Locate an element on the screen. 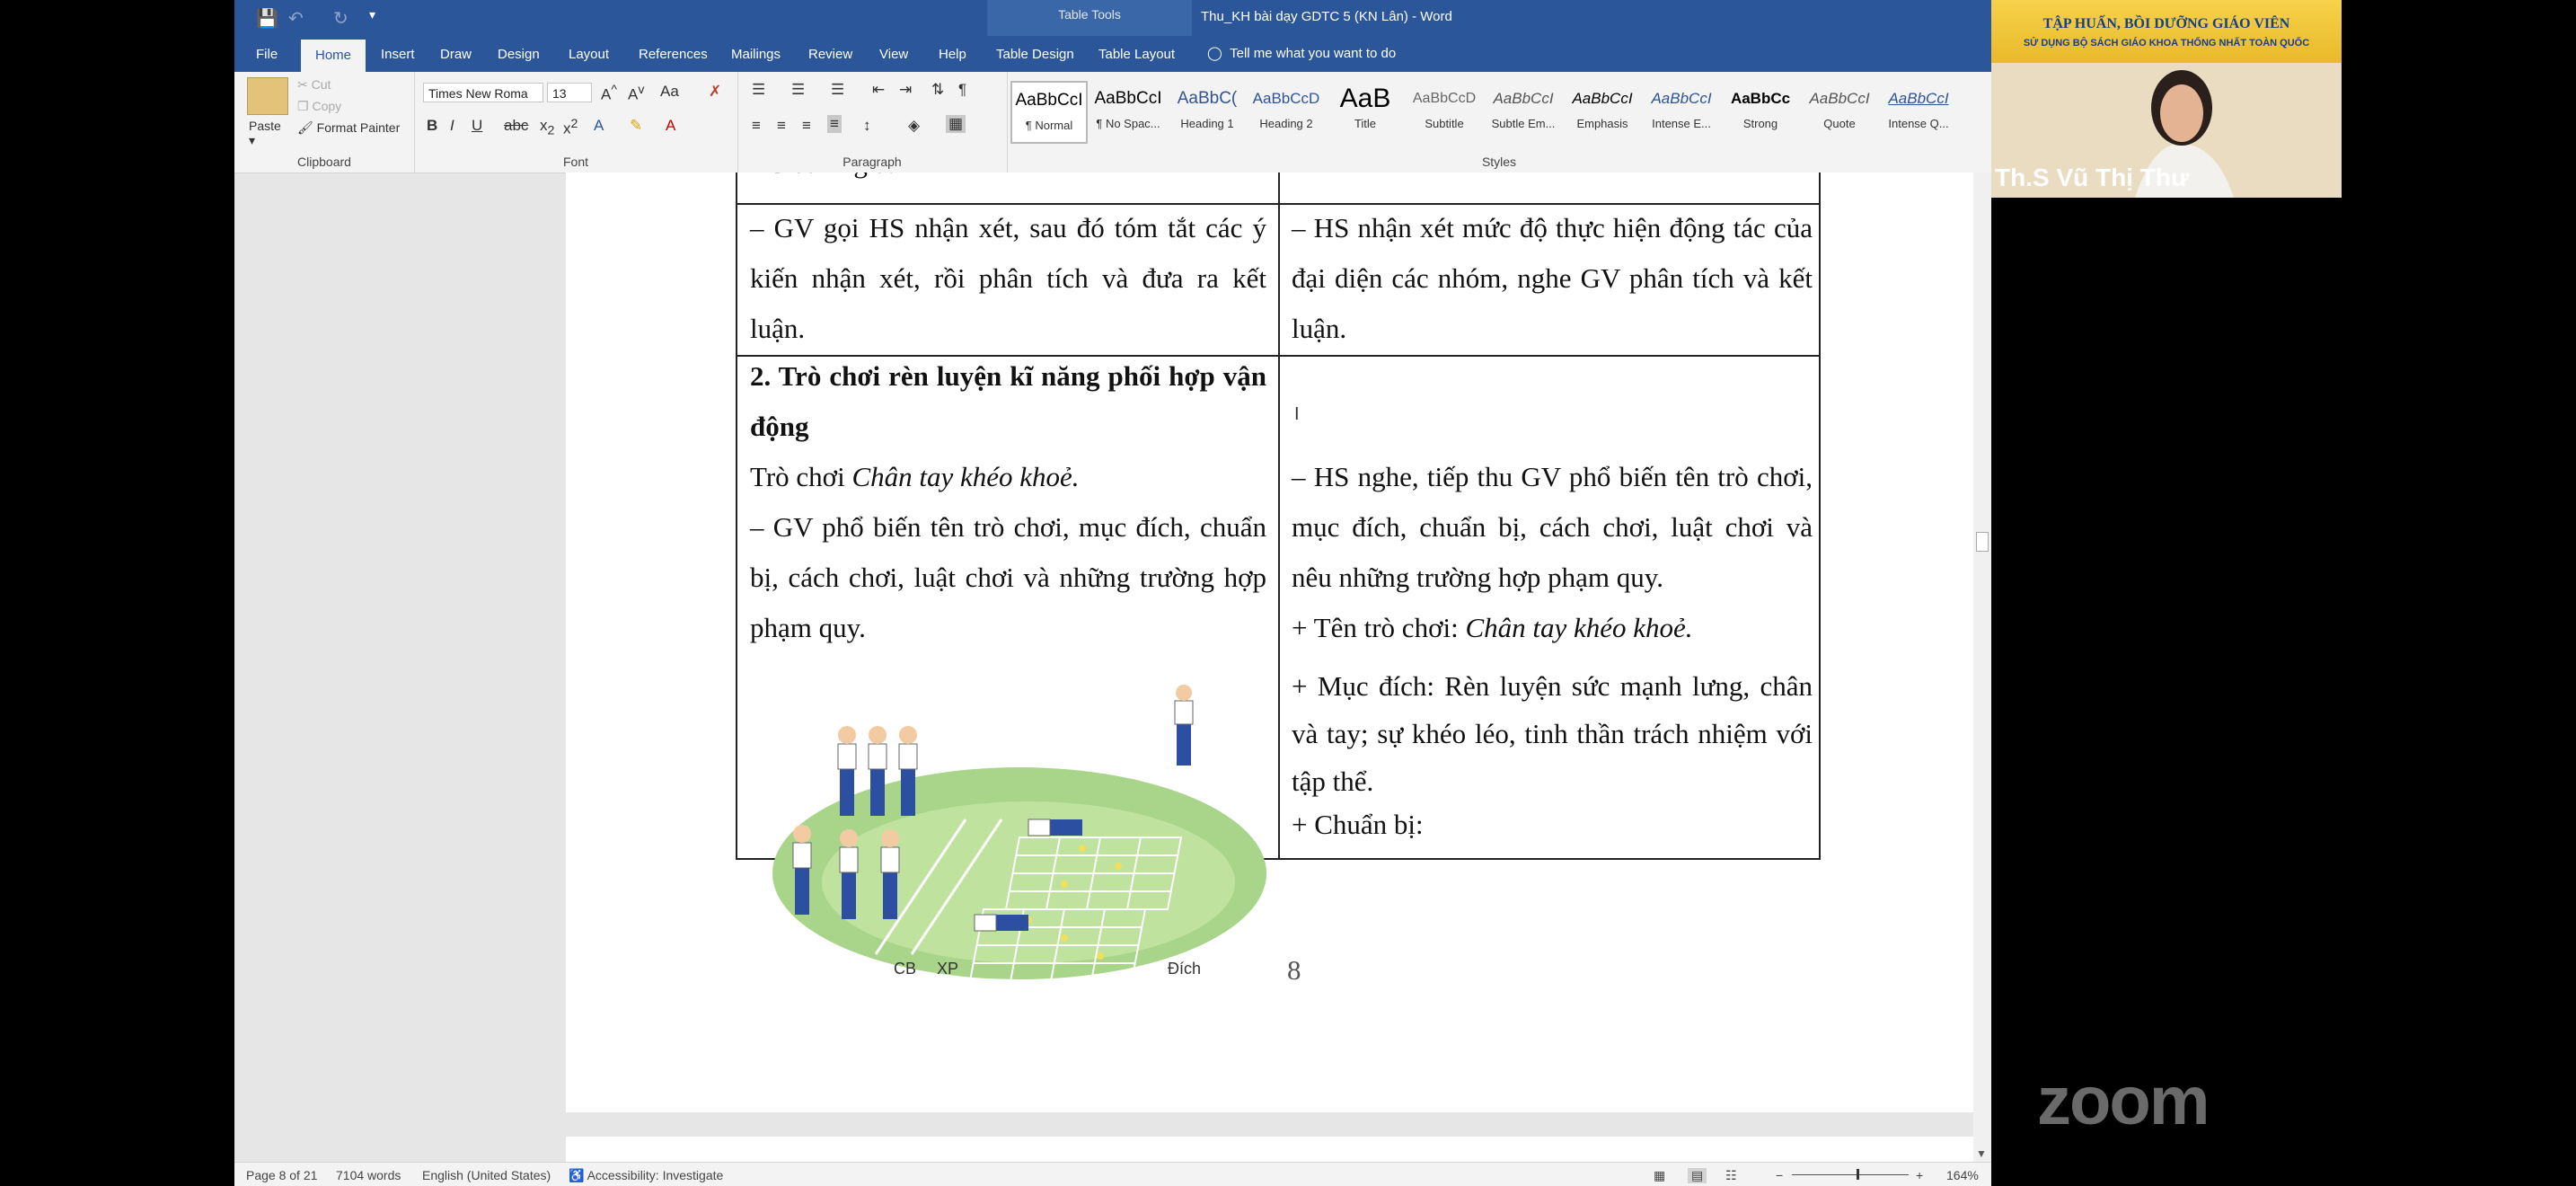  redo-icon: ↻ is located at coordinates (340, 18).